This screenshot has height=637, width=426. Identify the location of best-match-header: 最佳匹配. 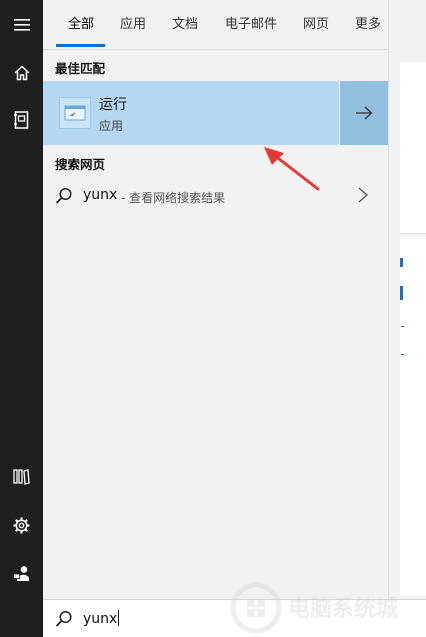
(80, 68).